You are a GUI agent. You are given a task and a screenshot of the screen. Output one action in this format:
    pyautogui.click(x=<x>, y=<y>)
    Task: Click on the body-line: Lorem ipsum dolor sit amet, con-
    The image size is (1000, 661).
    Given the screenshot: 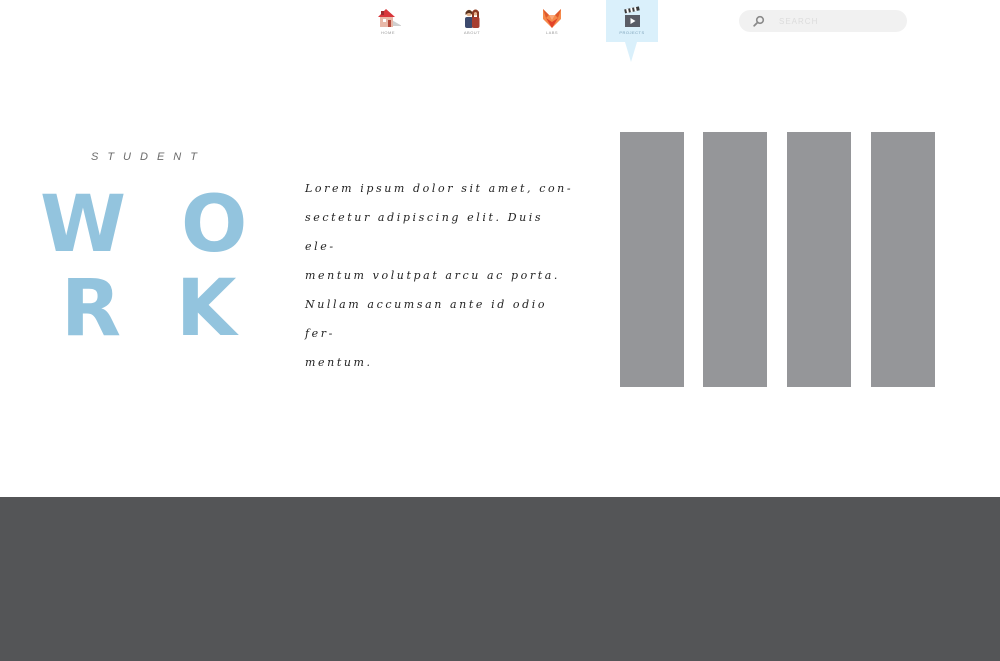 What is the action you would take?
    pyautogui.click(x=439, y=188)
    